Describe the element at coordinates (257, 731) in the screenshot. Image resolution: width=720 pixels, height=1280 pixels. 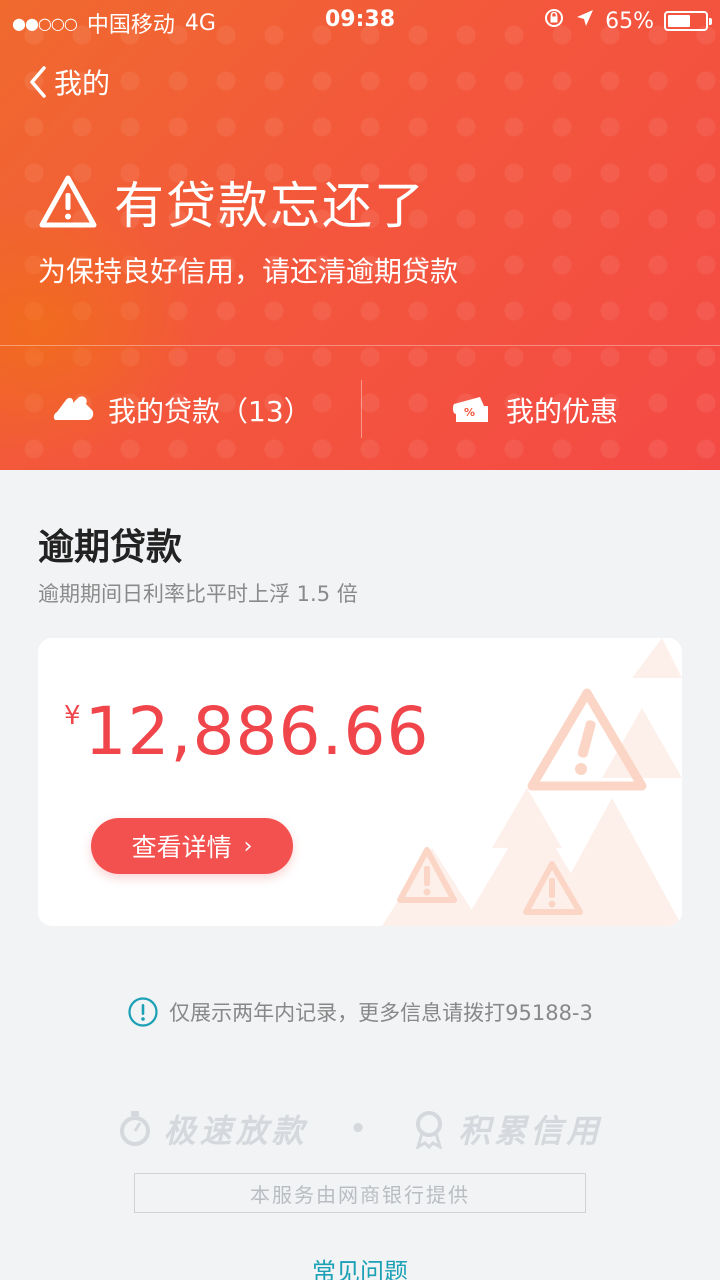
I see `amount-value: 12,886.66` at that location.